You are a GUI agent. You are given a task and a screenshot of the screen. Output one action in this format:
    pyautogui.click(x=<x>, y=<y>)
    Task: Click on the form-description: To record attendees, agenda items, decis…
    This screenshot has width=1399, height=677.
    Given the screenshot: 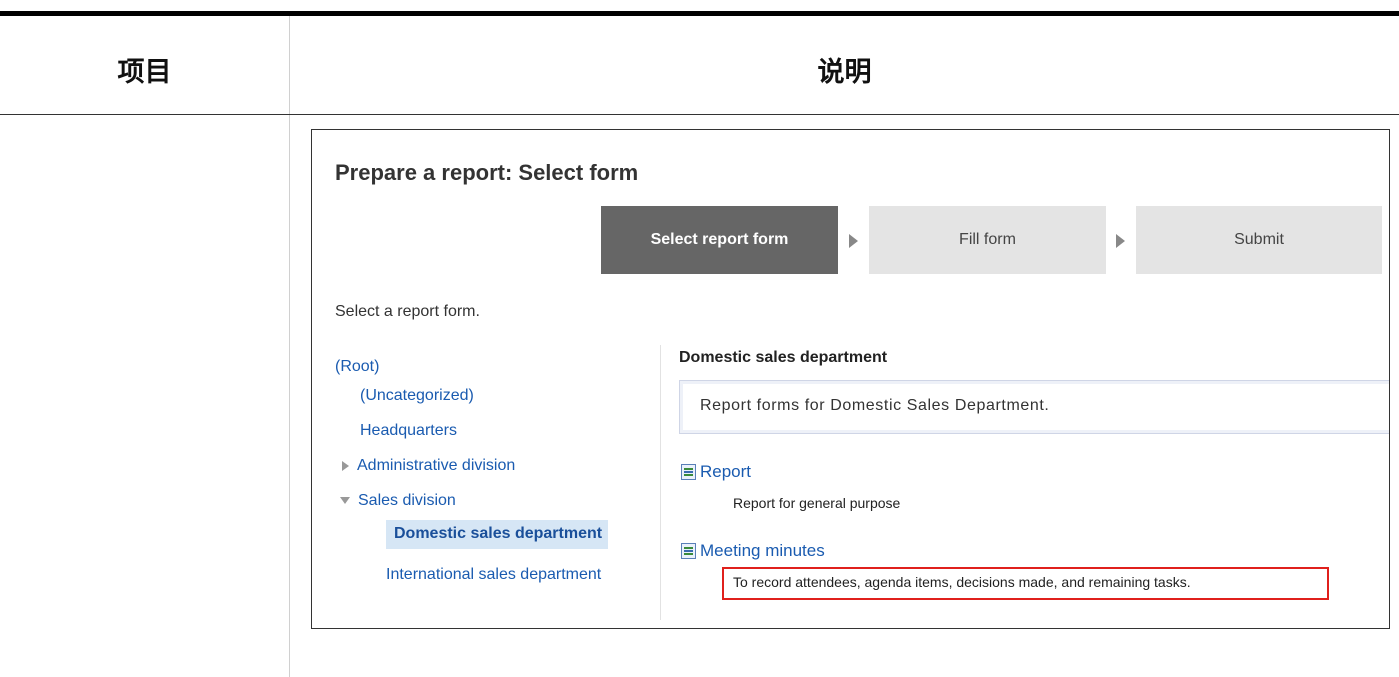 What is the action you would take?
    pyautogui.click(x=962, y=582)
    